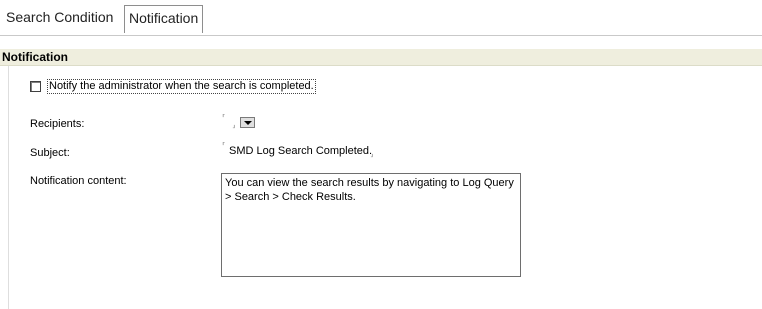  I want to click on notification-content-label: Notification content:, so click(78, 181).